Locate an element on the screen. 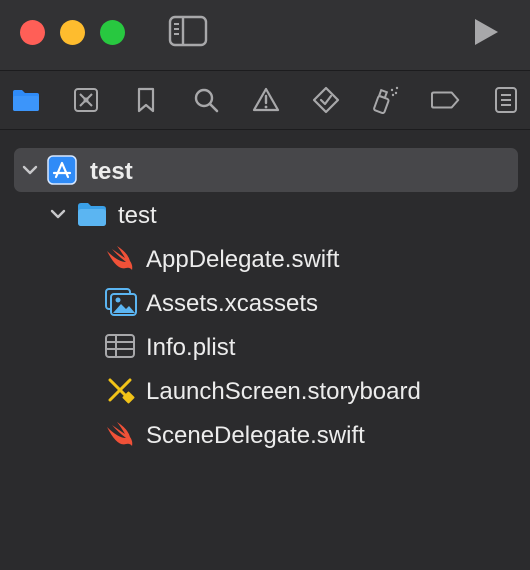  zoom-window-button is located at coordinates (112, 32).